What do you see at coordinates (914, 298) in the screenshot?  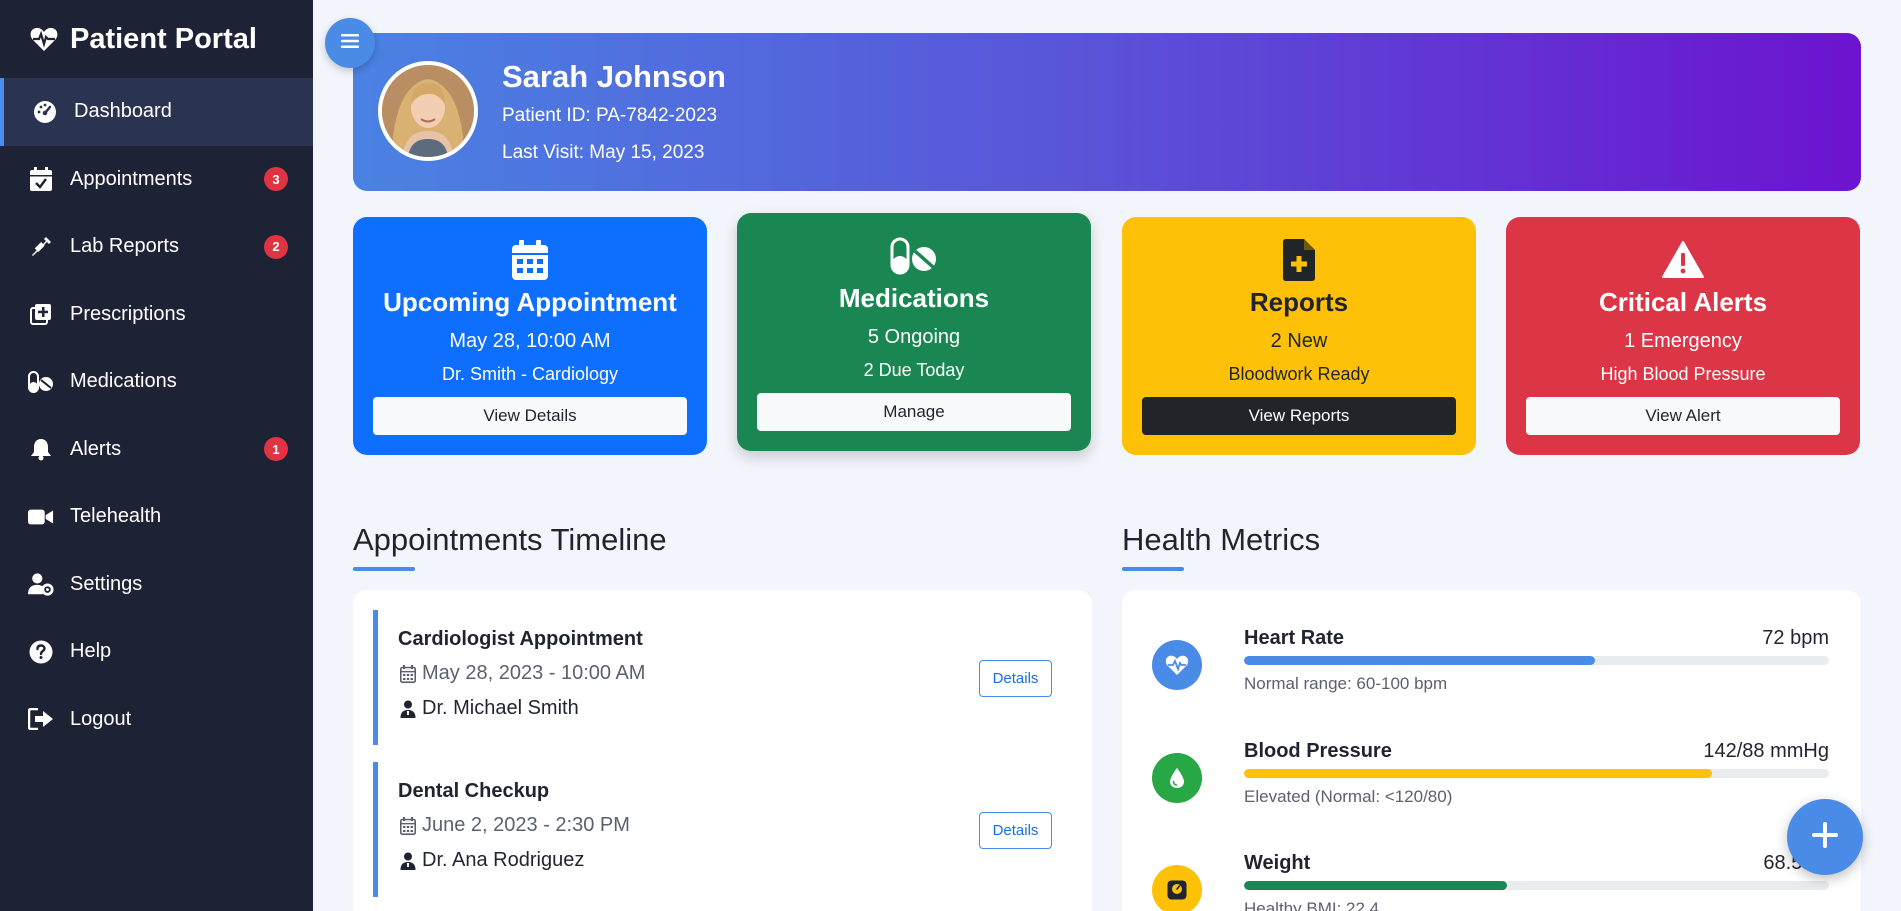 I see `card-title: Medications` at bounding box center [914, 298].